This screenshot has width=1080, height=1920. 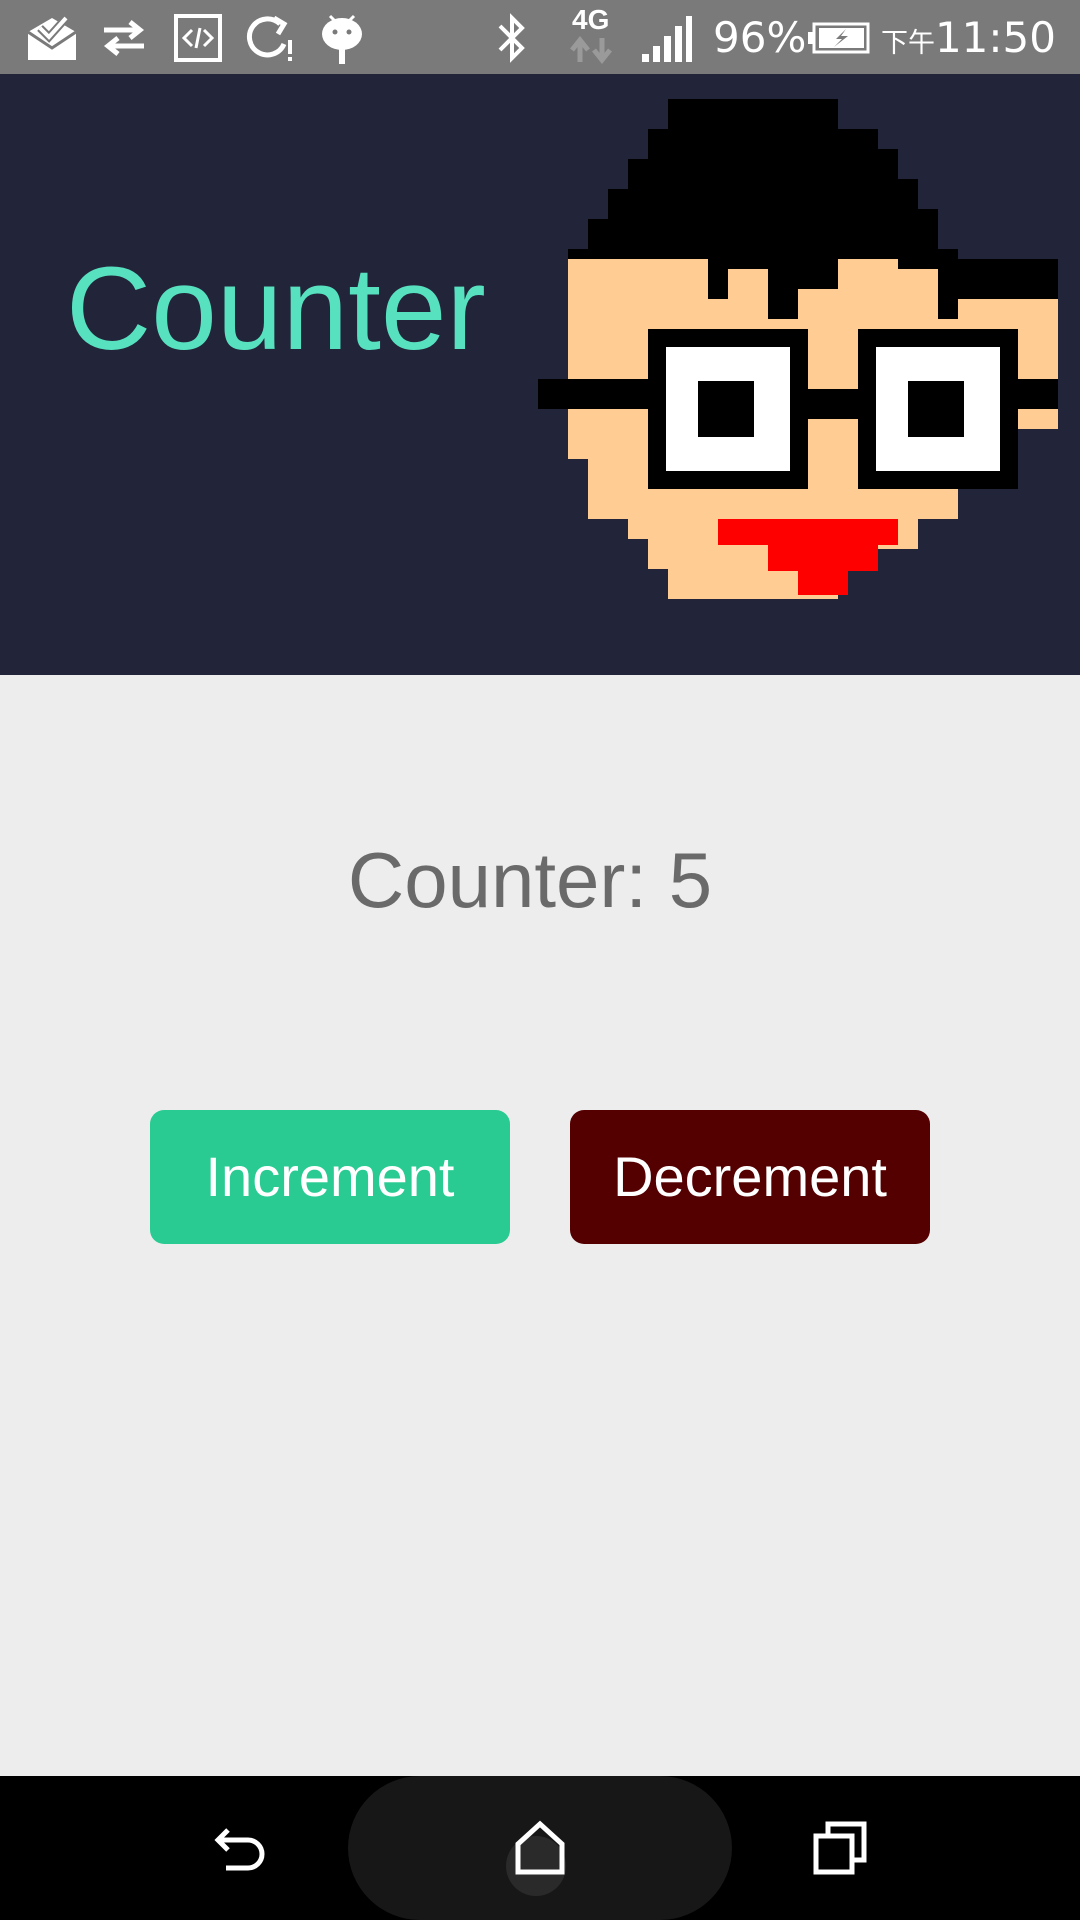 I want to click on sync-alert-icon, so click(x=269, y=38).